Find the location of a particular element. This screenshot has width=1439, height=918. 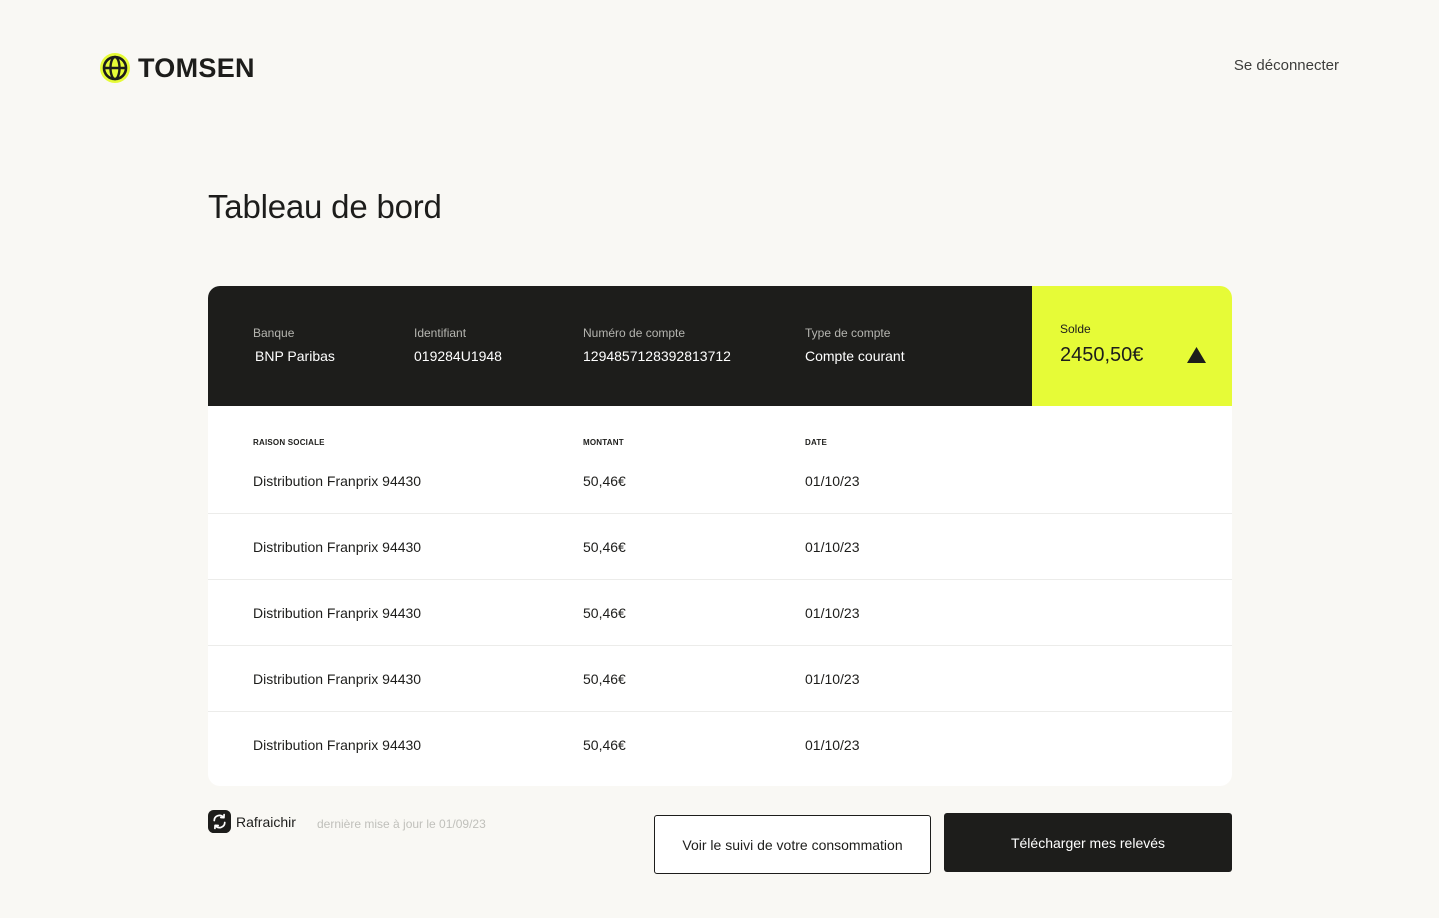

identifier-label: Identifiant is located at coordinates (440, 333).